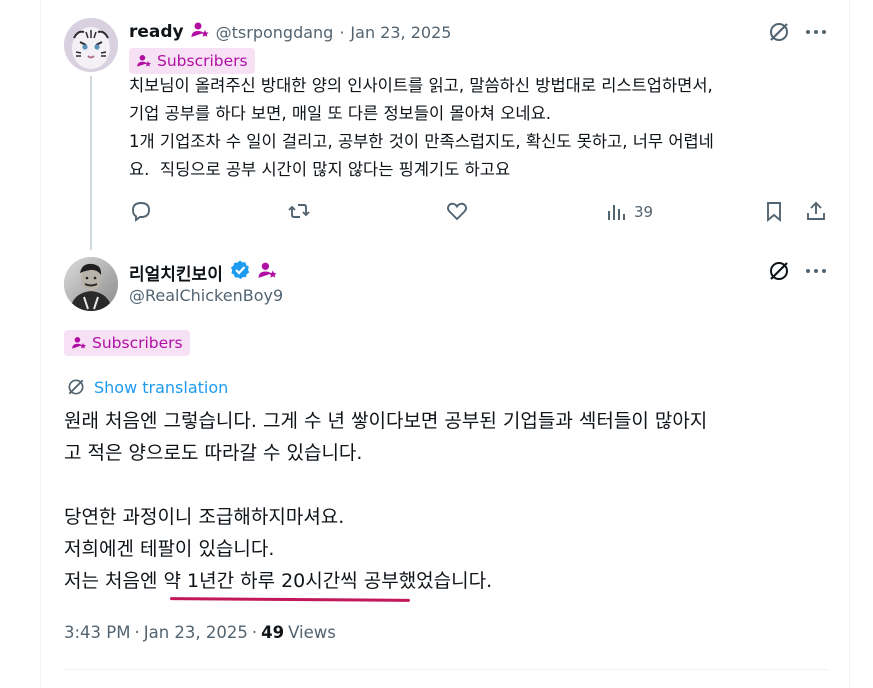 The height and width of the screenshot is (688, 873). I want to click on verified-badge-icon, so click(240, 272).